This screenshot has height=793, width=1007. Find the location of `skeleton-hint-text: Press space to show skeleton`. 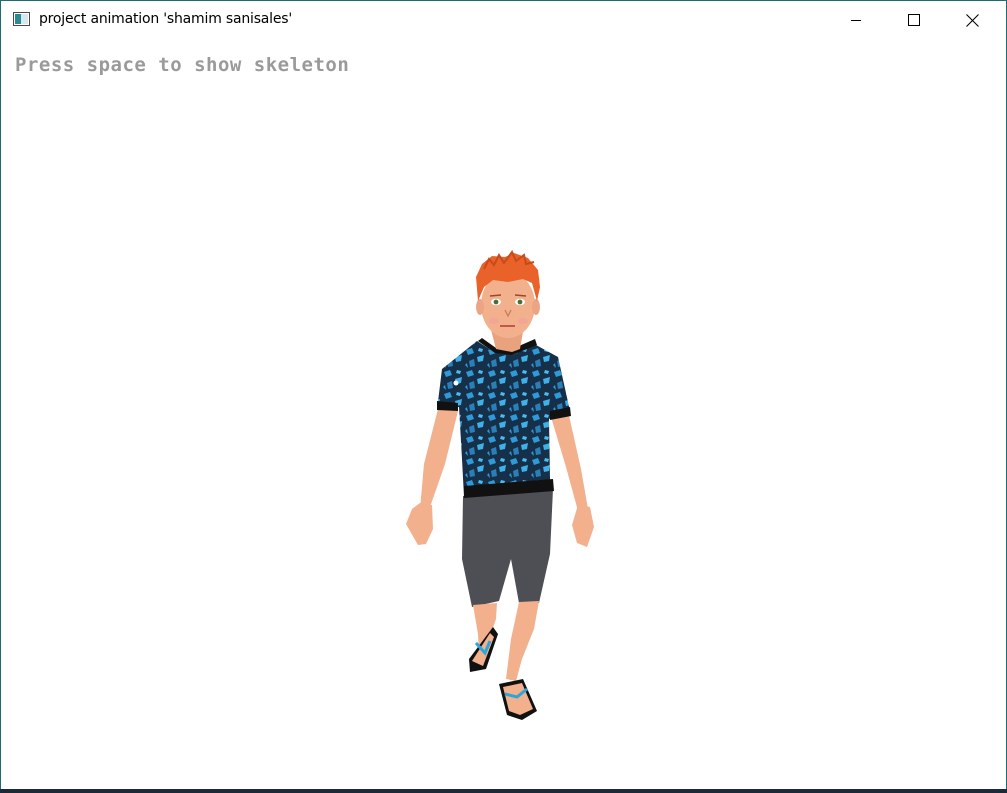

skeleton-hint-text: Press space to show skeleton is located at coordinates (182, 65).